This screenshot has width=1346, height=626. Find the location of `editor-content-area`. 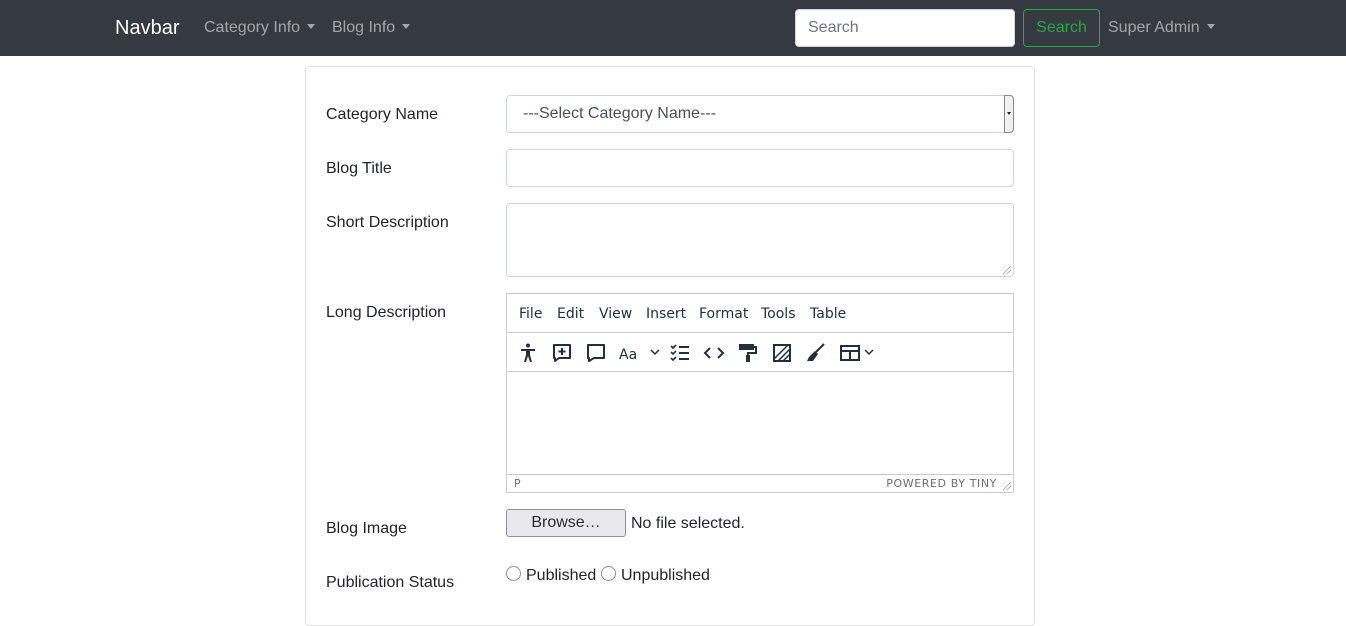

editor-content-area is located at coordinates (760, 423).